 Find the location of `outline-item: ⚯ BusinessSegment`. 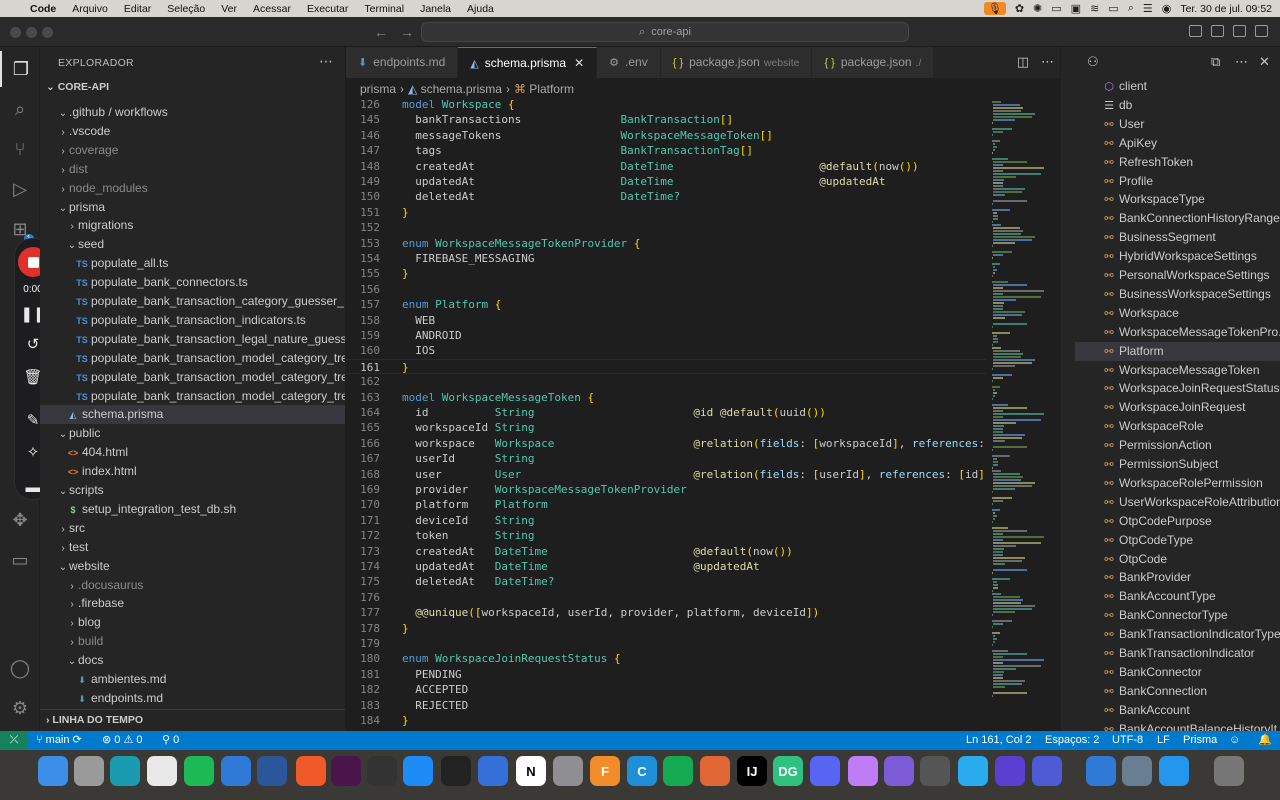

outline-item: ⚯ BusinessSegment is located at coordinates (1177, 237).